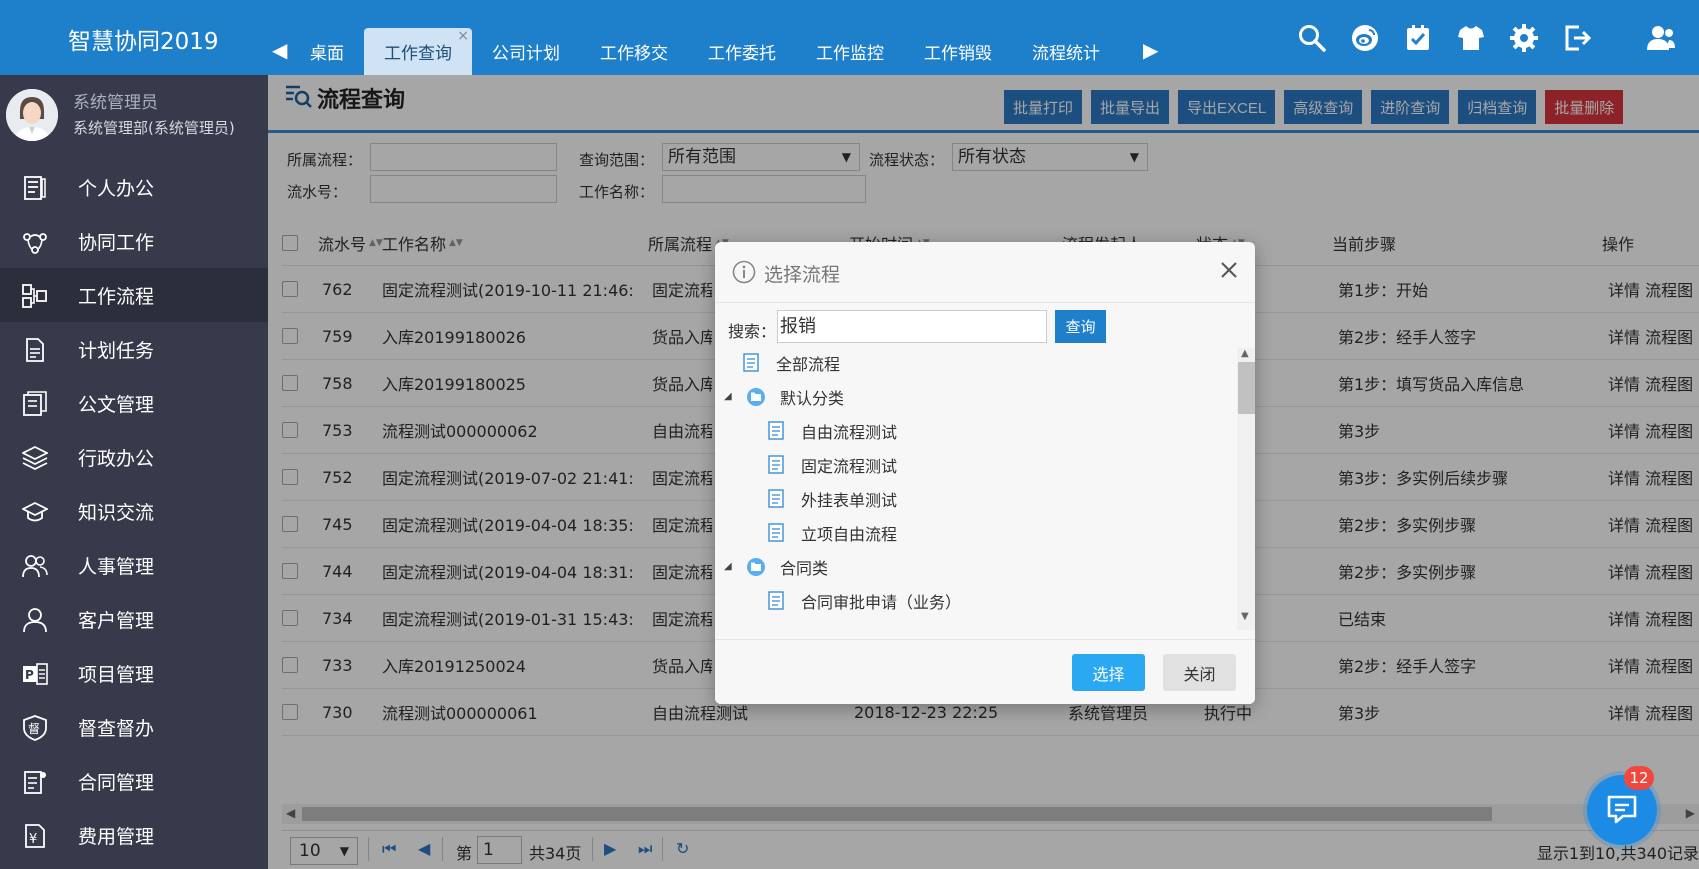 The image size is (1699, 869). What do you see at coordinates (116, 243) in the screenshot?
I see `sidebar-item-label: 协同工作` at bounding box center [116, 243].